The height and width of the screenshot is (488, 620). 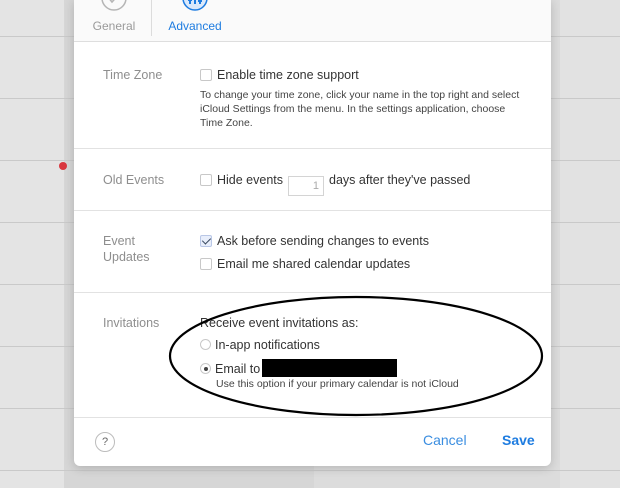 I want to click on email-to-radio, so click(x=205, y=368).